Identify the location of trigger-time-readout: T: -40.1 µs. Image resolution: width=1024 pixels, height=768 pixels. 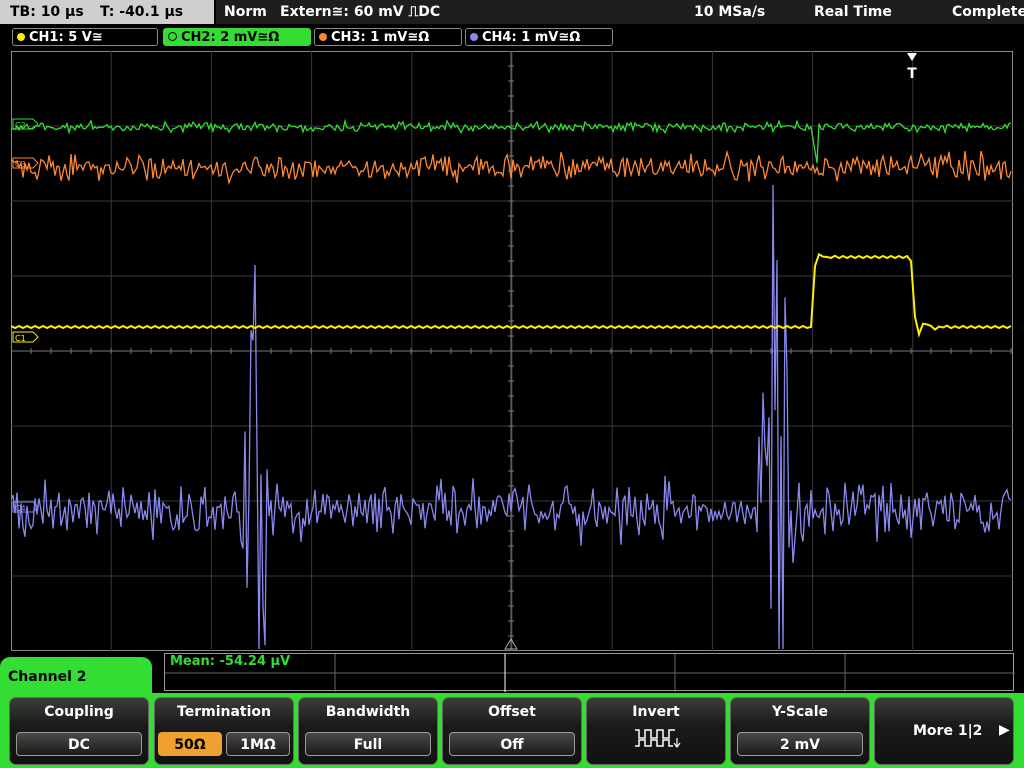
(142, 12).